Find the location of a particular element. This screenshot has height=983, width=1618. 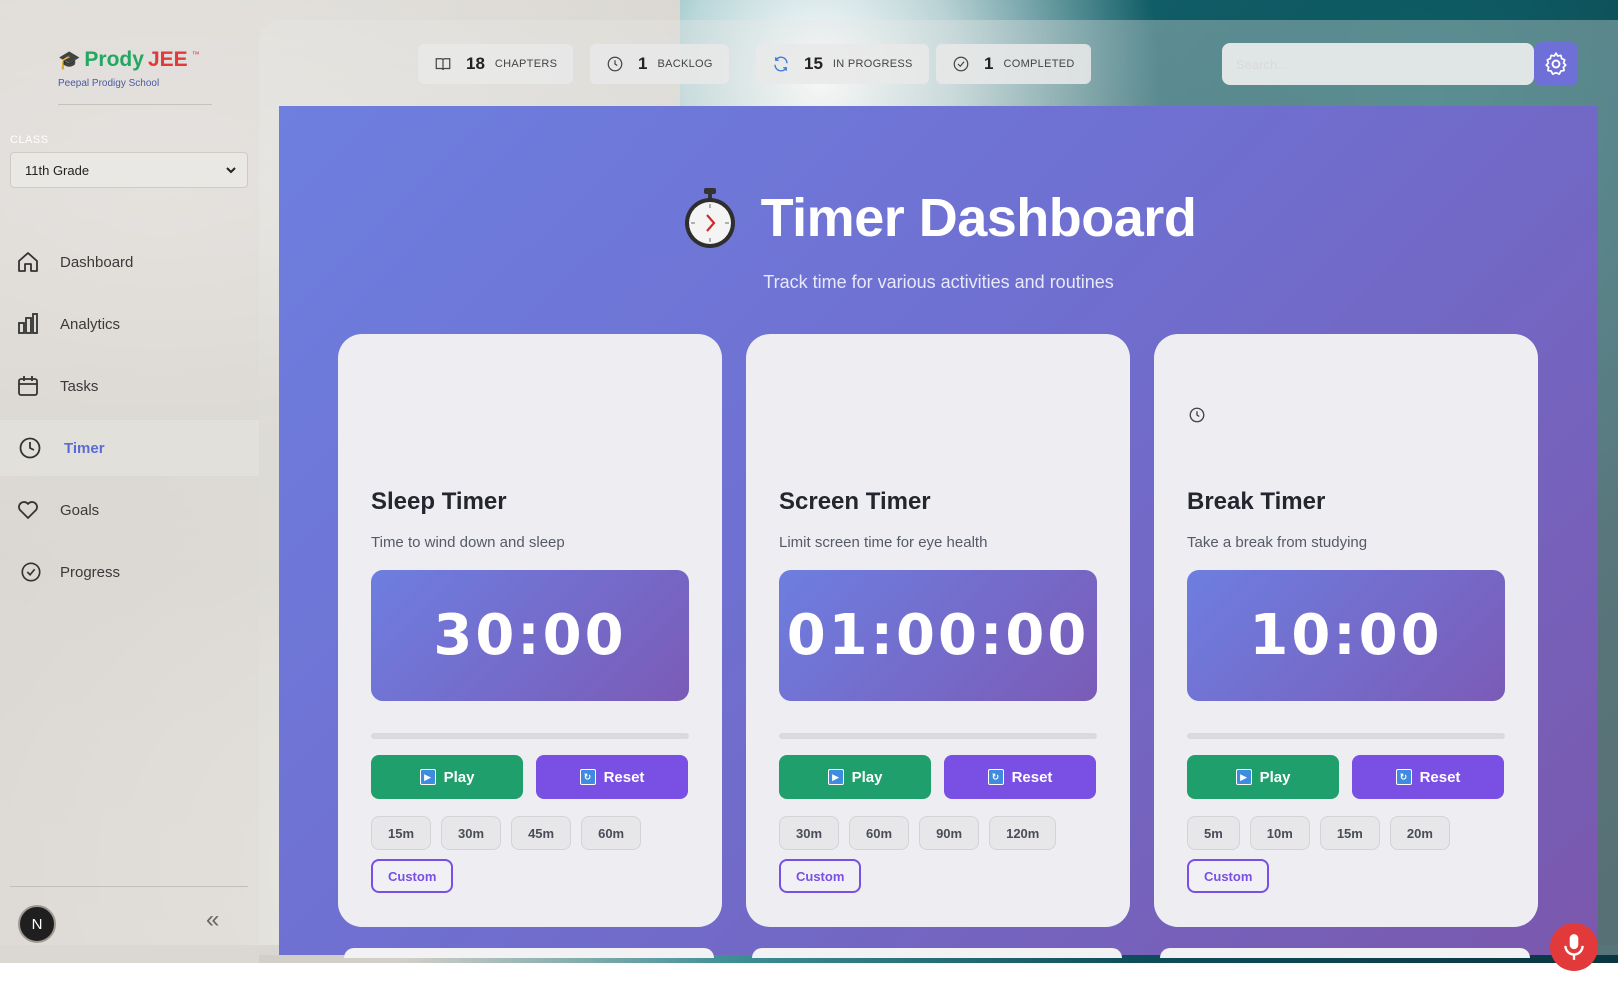

sidebar-item-label: Progress is located at coordinates (90, 572).